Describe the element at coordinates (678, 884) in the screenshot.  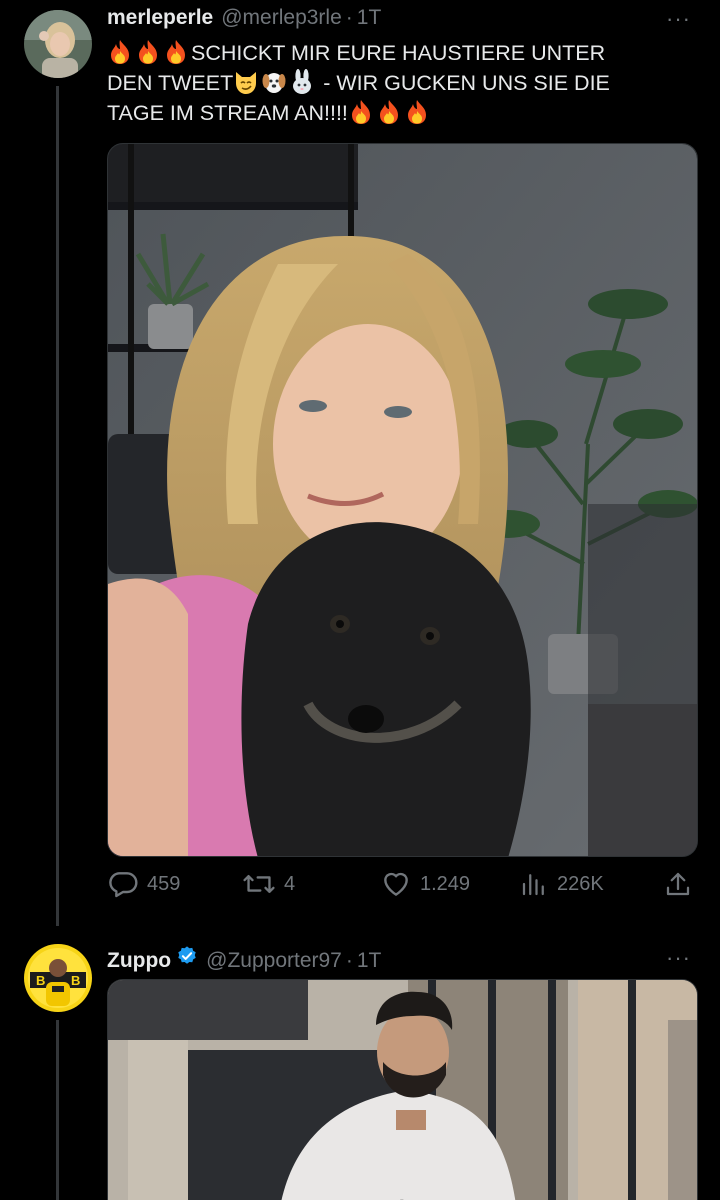
I see `share-icon` at that location.